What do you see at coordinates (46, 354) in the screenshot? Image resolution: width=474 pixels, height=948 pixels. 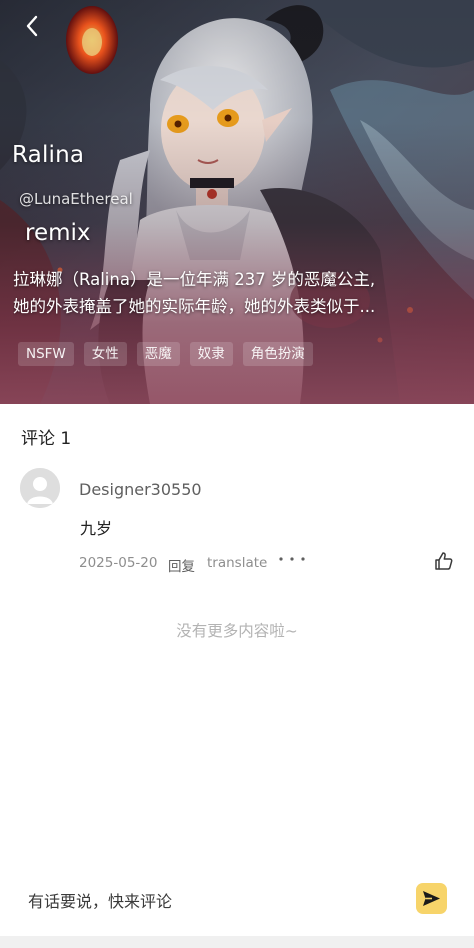 I see `tag-nsfw: NSFW` at bounding box center [46, 354].